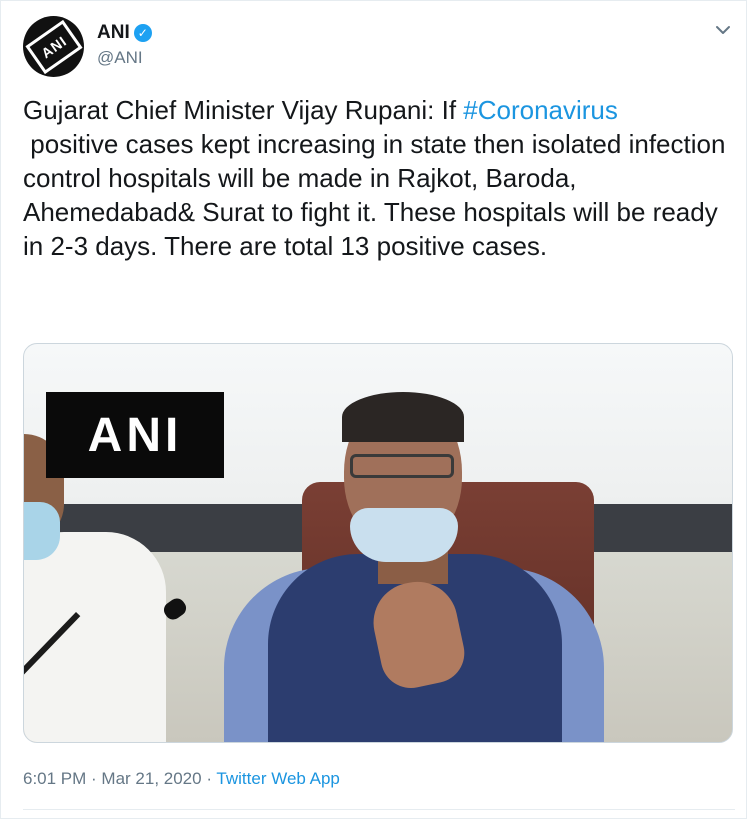 The height and width of the screenshot is (819, 747). Describe the element at coordinates (540, 110) in the screenshot. I see `hashtag-link: #Coronavirus` at that location.